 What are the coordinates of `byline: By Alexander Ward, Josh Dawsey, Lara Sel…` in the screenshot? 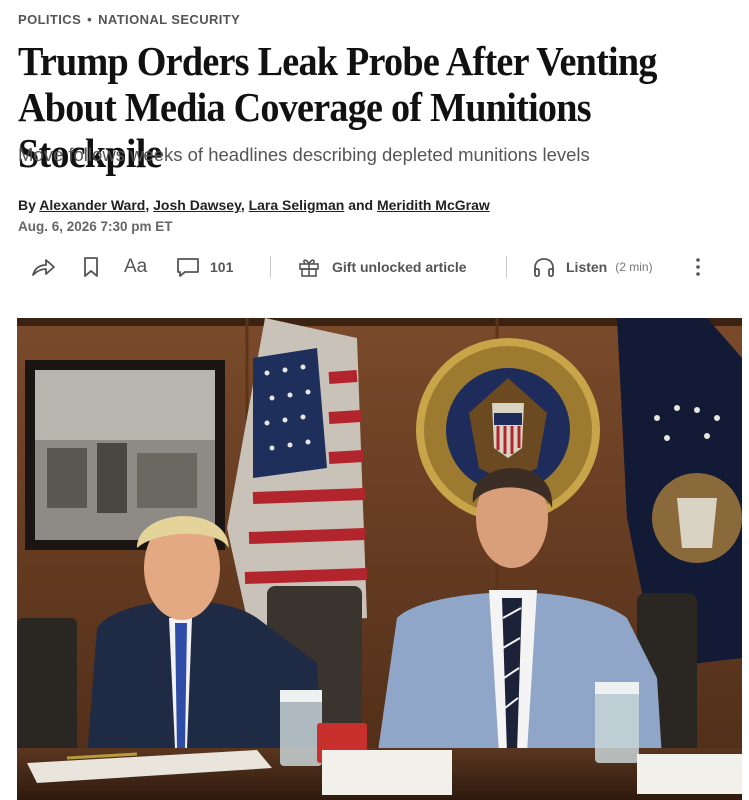 It's located at (254, 205).